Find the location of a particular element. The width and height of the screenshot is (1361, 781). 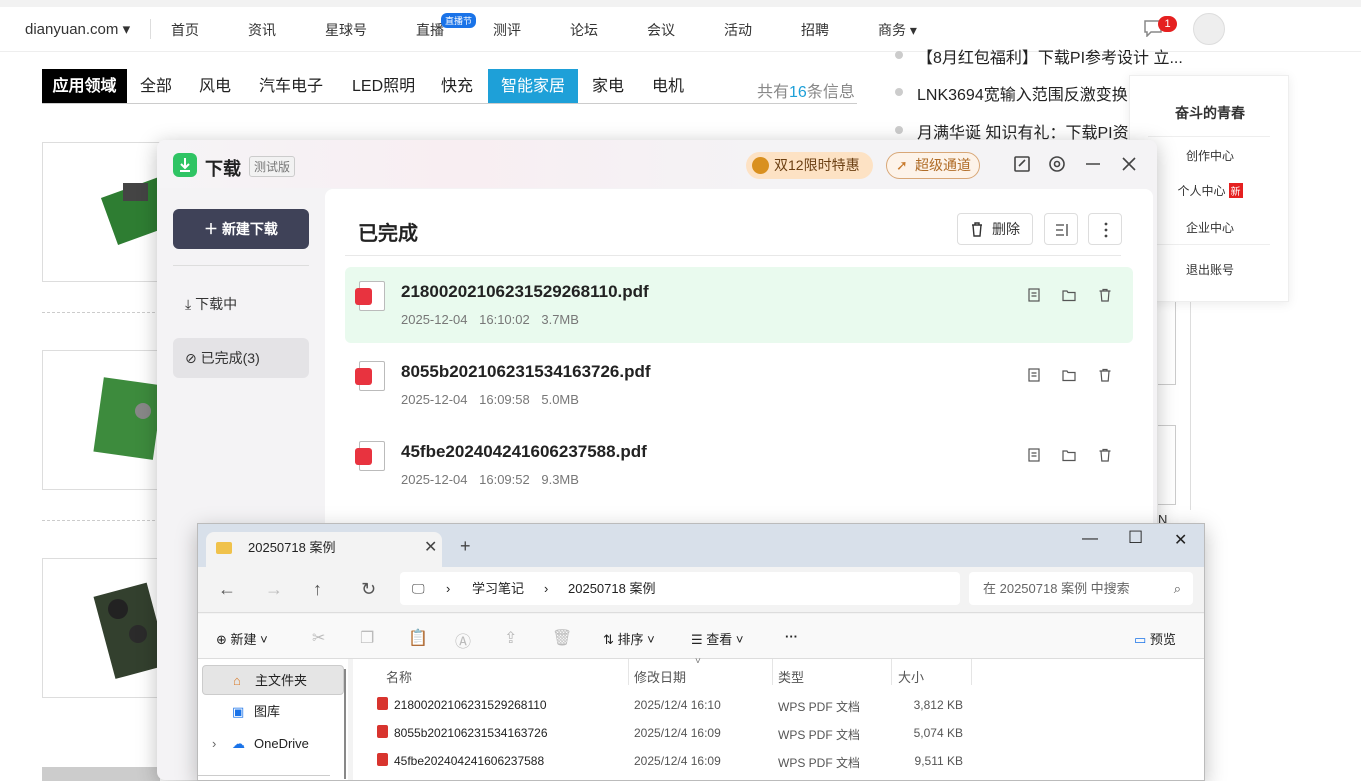

nav-gallery: ▣ 图库 is located at coordinates (273, 712).